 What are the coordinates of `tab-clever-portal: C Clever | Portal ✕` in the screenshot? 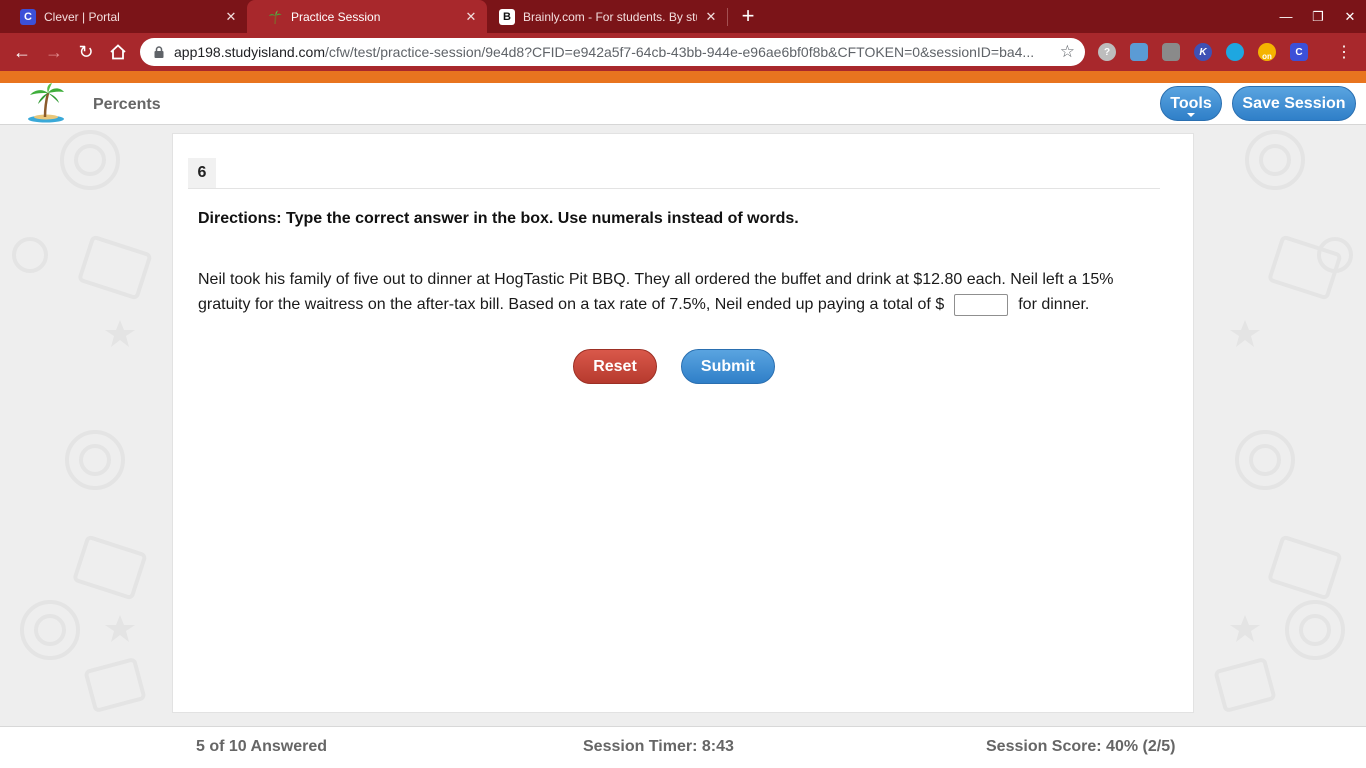 It's located at (123, 16).